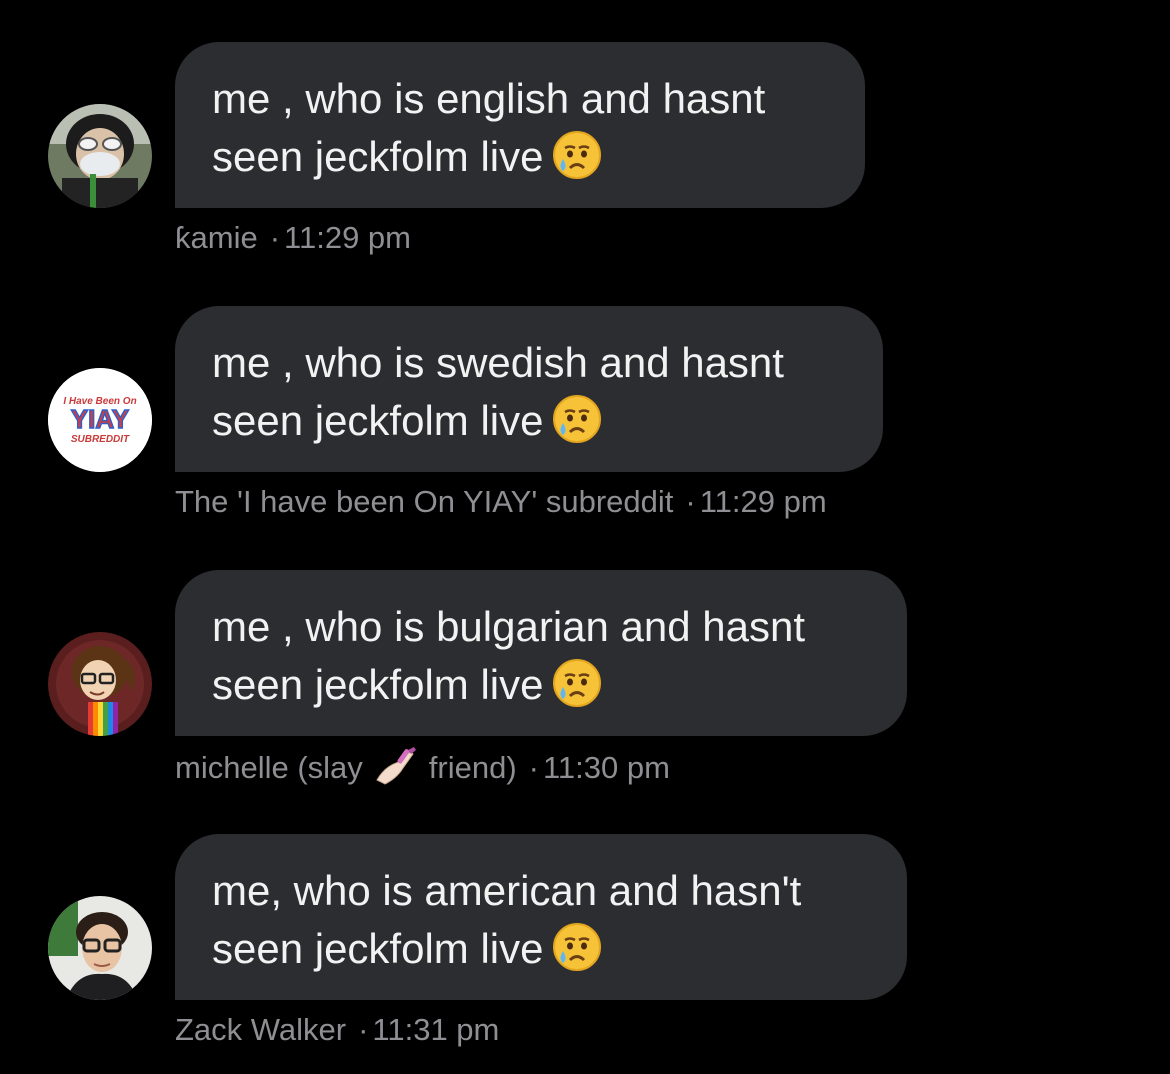 The image size is (1170, 1074). I want to click on message-text: me , who is english and hasnt, so click(489, 98).